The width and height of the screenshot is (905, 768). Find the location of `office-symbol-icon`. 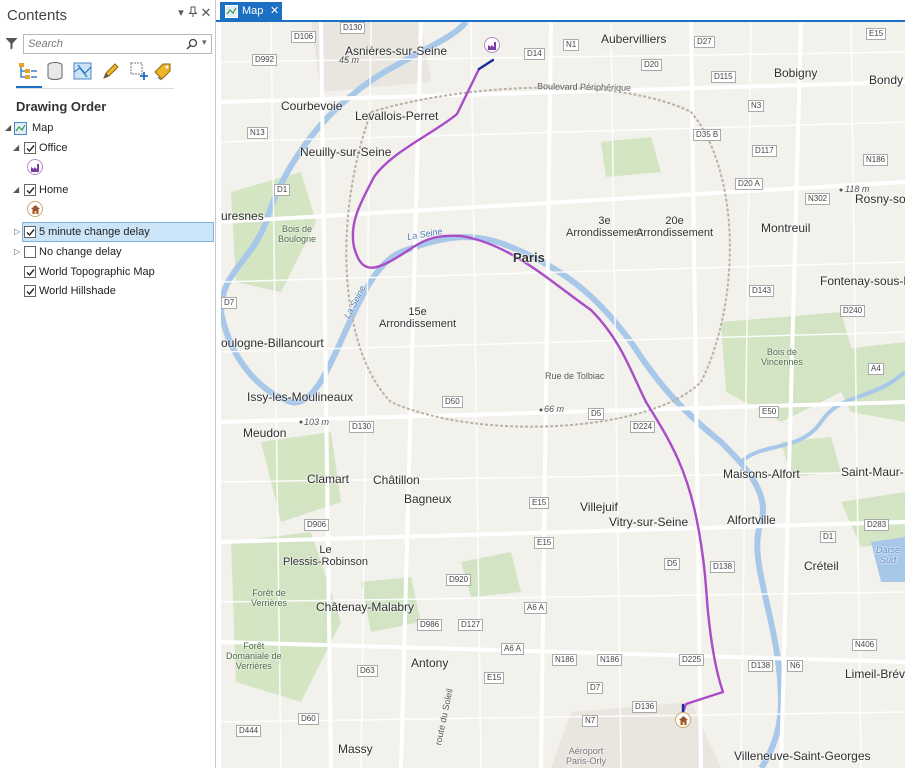

office-symbol-icon is located at coordinates (35, 167).